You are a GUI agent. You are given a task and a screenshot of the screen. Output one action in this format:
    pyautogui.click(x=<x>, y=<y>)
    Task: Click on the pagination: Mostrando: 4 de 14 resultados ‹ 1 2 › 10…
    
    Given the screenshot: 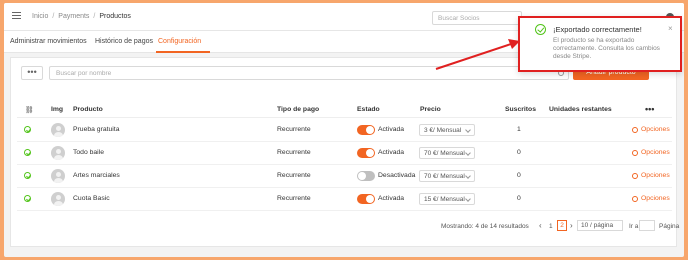 What is the action you would take?
    pyautogui.click(x=560, y=227)
    